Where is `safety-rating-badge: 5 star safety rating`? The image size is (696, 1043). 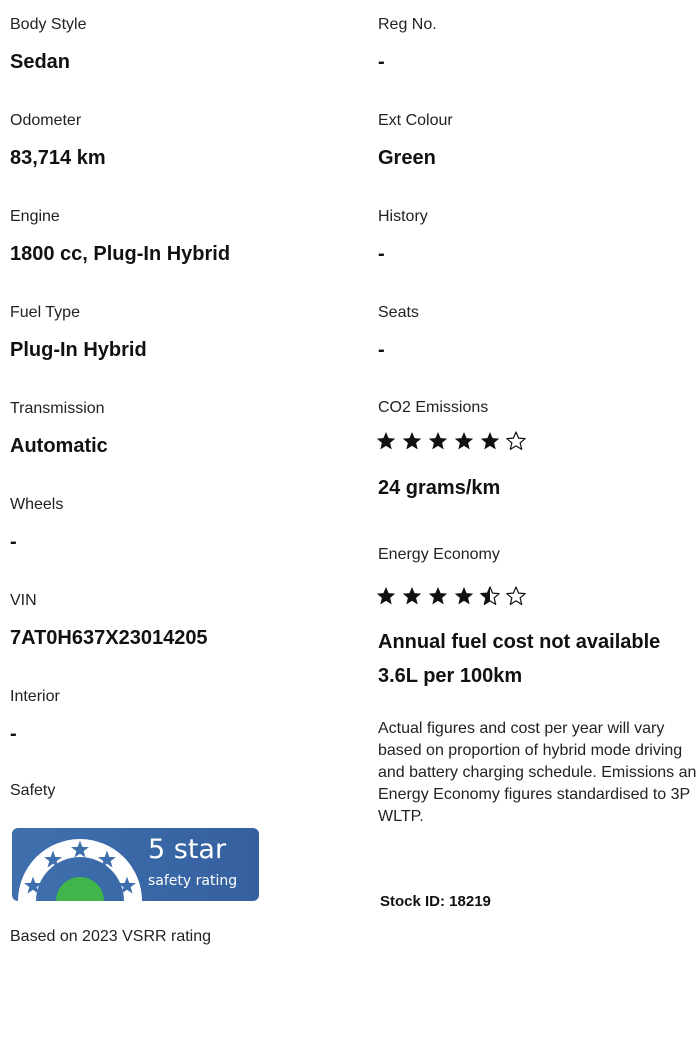
safety-rating-badge: 5 star safety rating is located at coordinates (135, 864).